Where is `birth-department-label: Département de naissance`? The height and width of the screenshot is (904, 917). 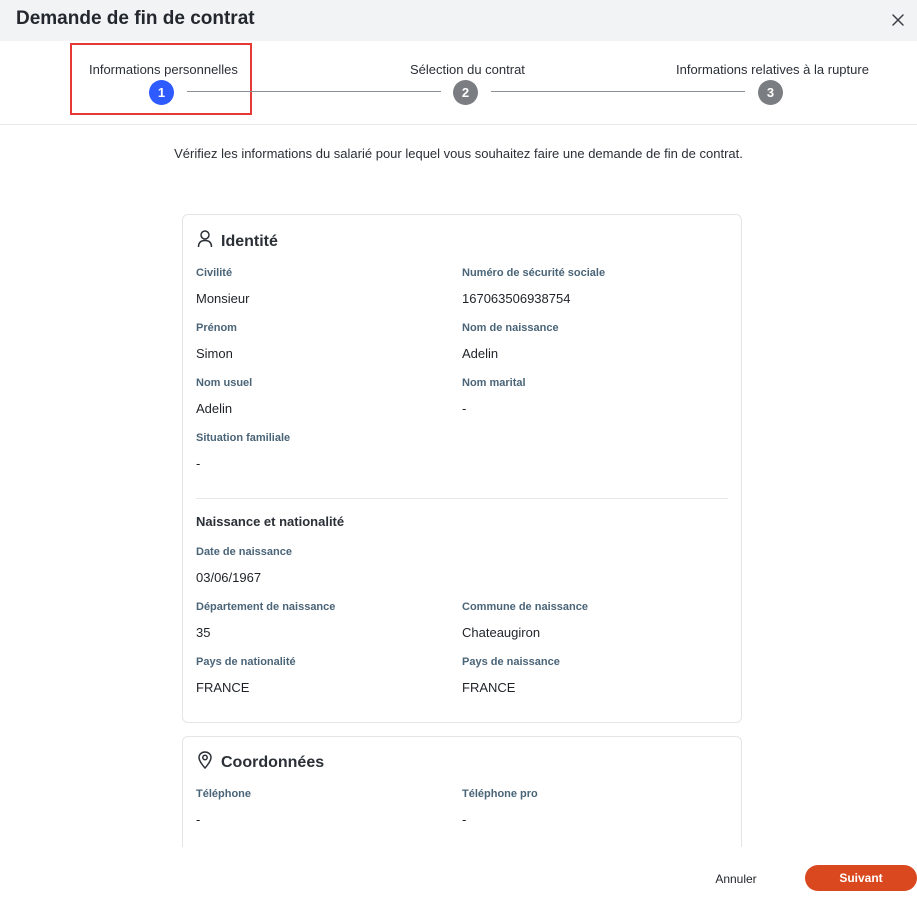
birth-department-label: Département de naissance is located at coordinates (266, 607).